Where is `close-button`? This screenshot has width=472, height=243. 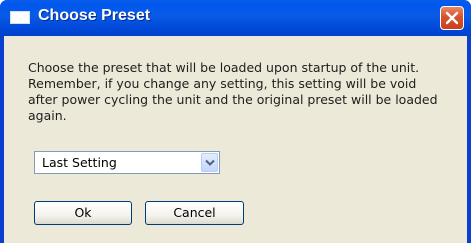 close-button is located at coordinates (452, 18).